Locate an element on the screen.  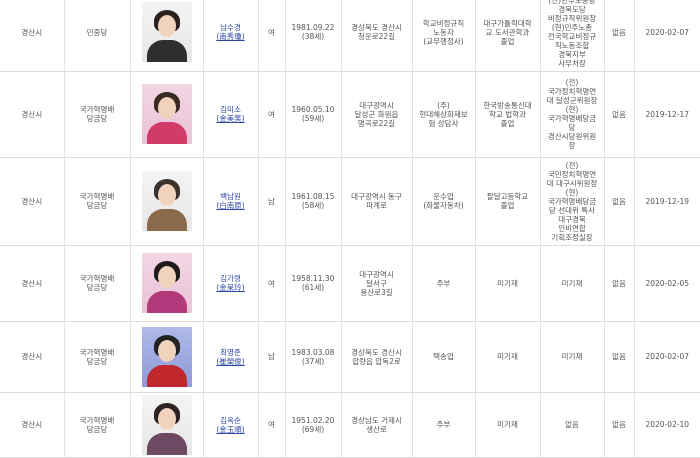
candidate-hanja-link: (金玉順) is located at coordinates (231, 429).